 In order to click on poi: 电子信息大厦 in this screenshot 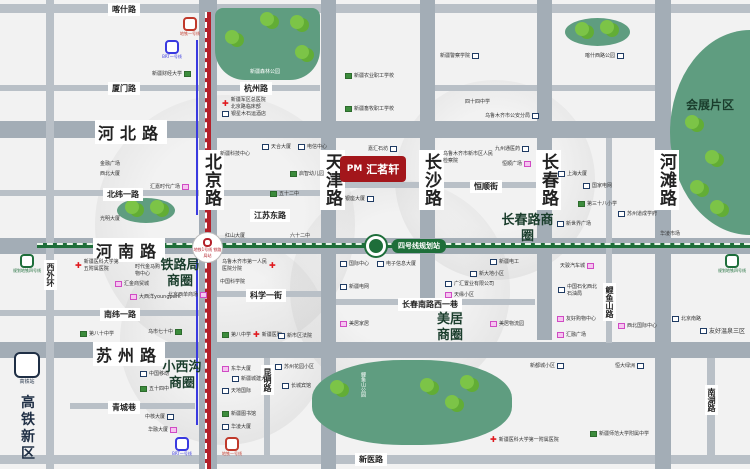, I will do `click(396, 263)`.